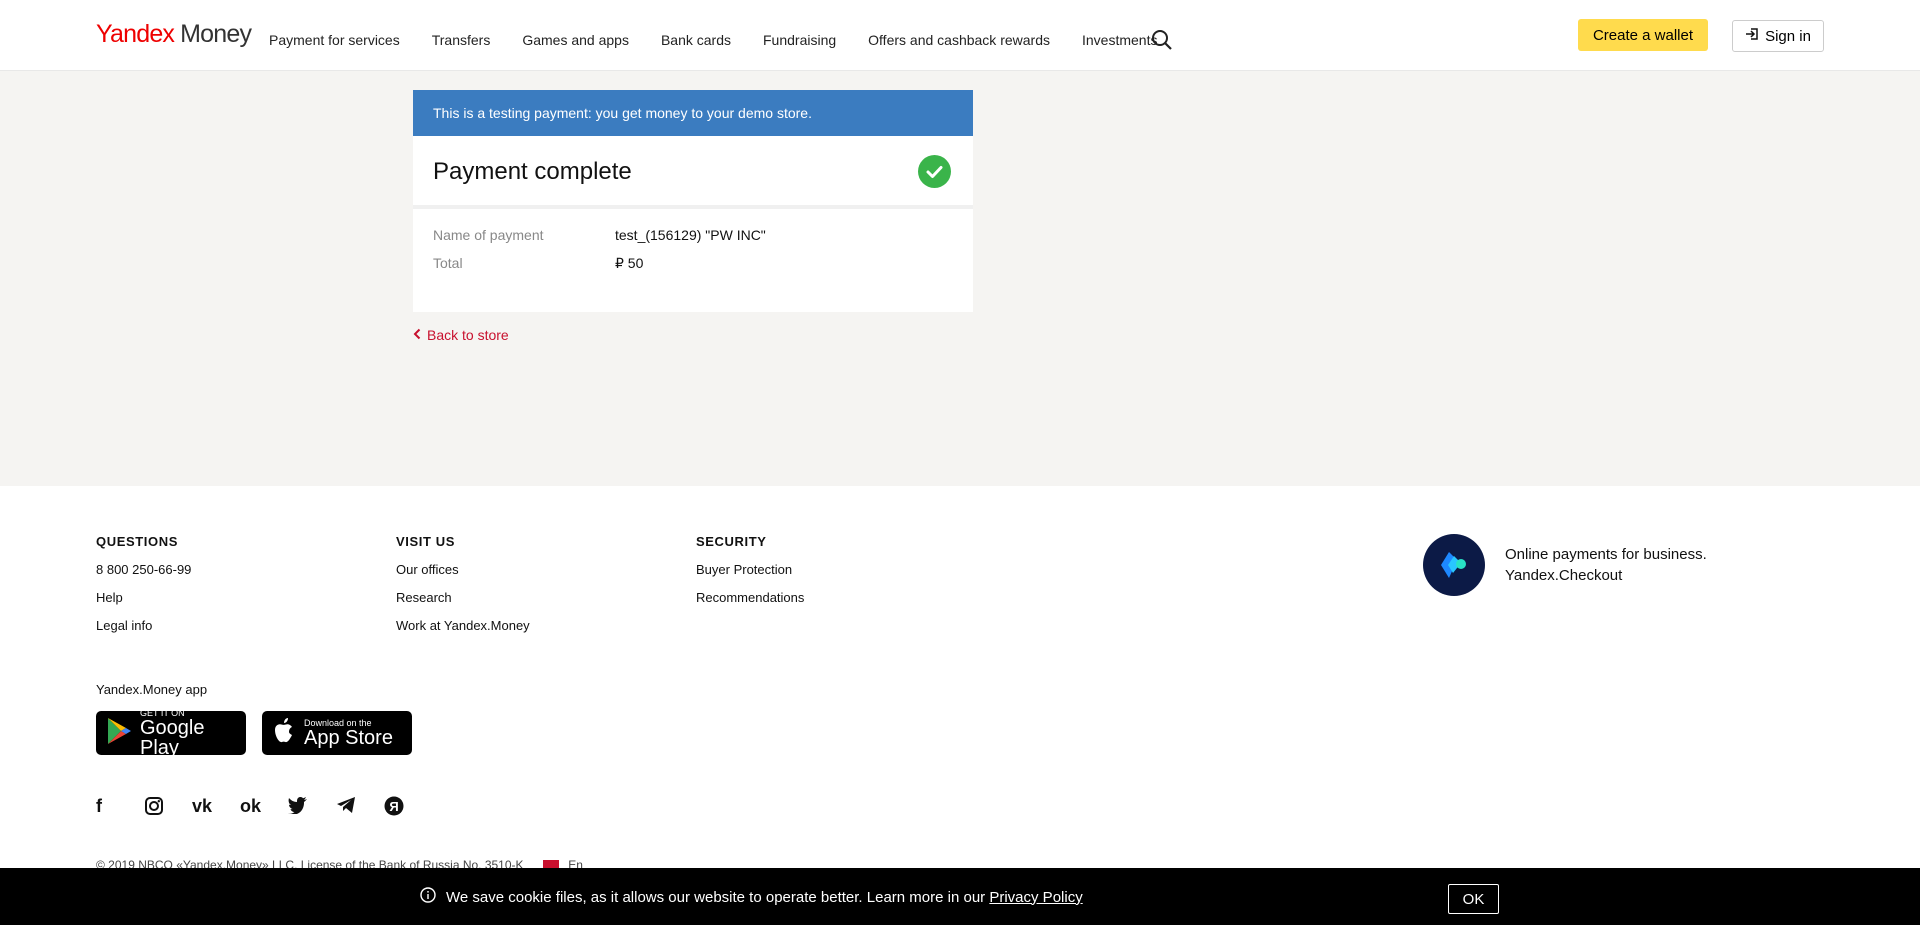 The width and height of the screenshot is (1920, 925). What do you see at coordinates (168, 808) in the screenshot?
I see `instagram-icon` at bounding box center [168, 808].